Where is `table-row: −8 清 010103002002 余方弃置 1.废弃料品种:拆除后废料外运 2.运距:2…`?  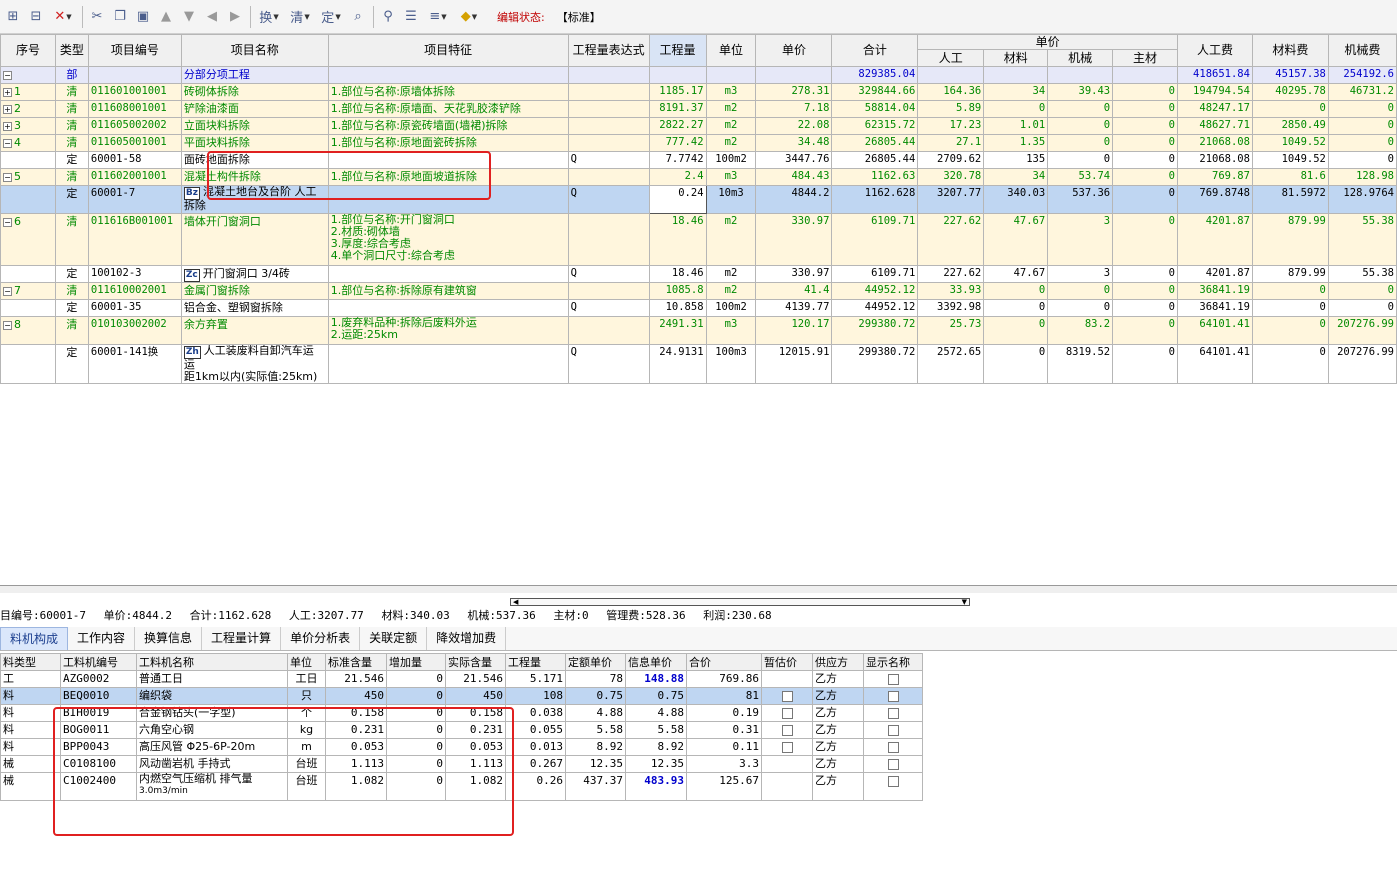 table-row: −8 清 010103002002 余方弃置 1.废弃料品种:拆除后废料外运 2.运距:2… is located at coordinates (698, 330).